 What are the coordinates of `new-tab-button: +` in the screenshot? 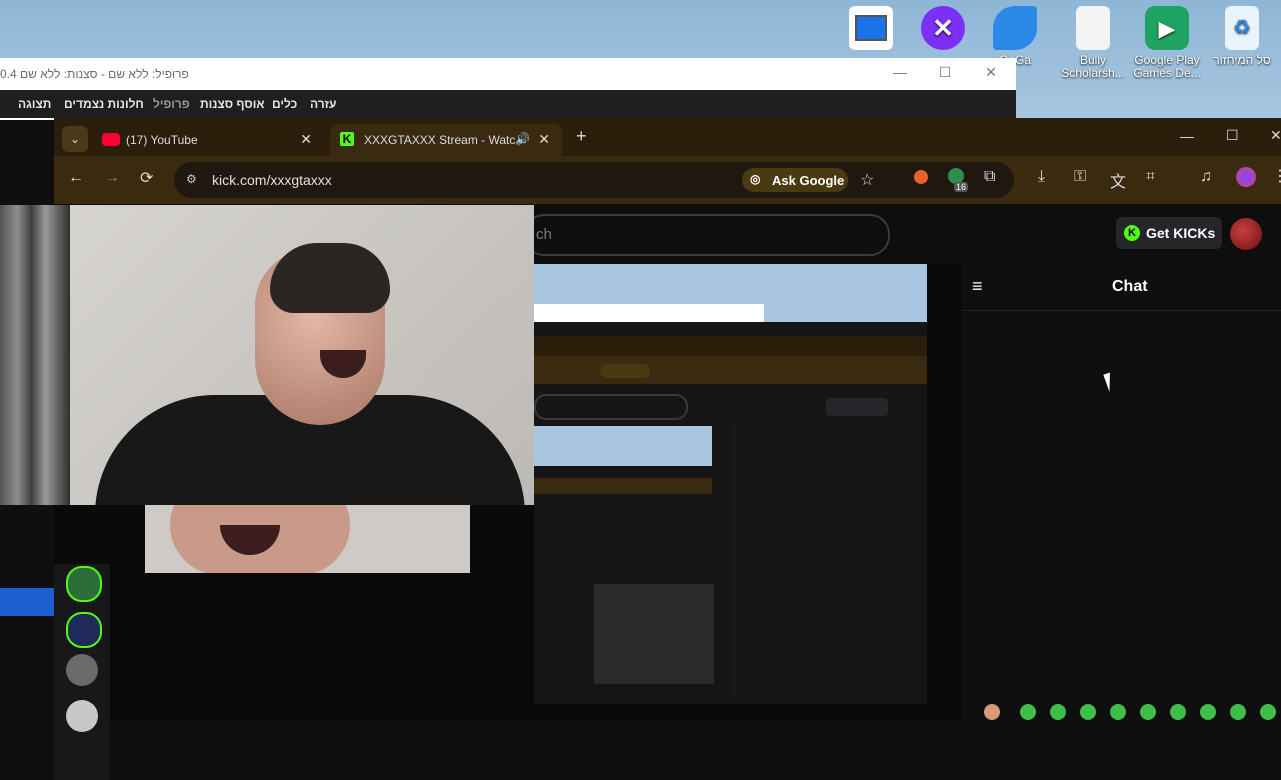 It's located at (581, 136).